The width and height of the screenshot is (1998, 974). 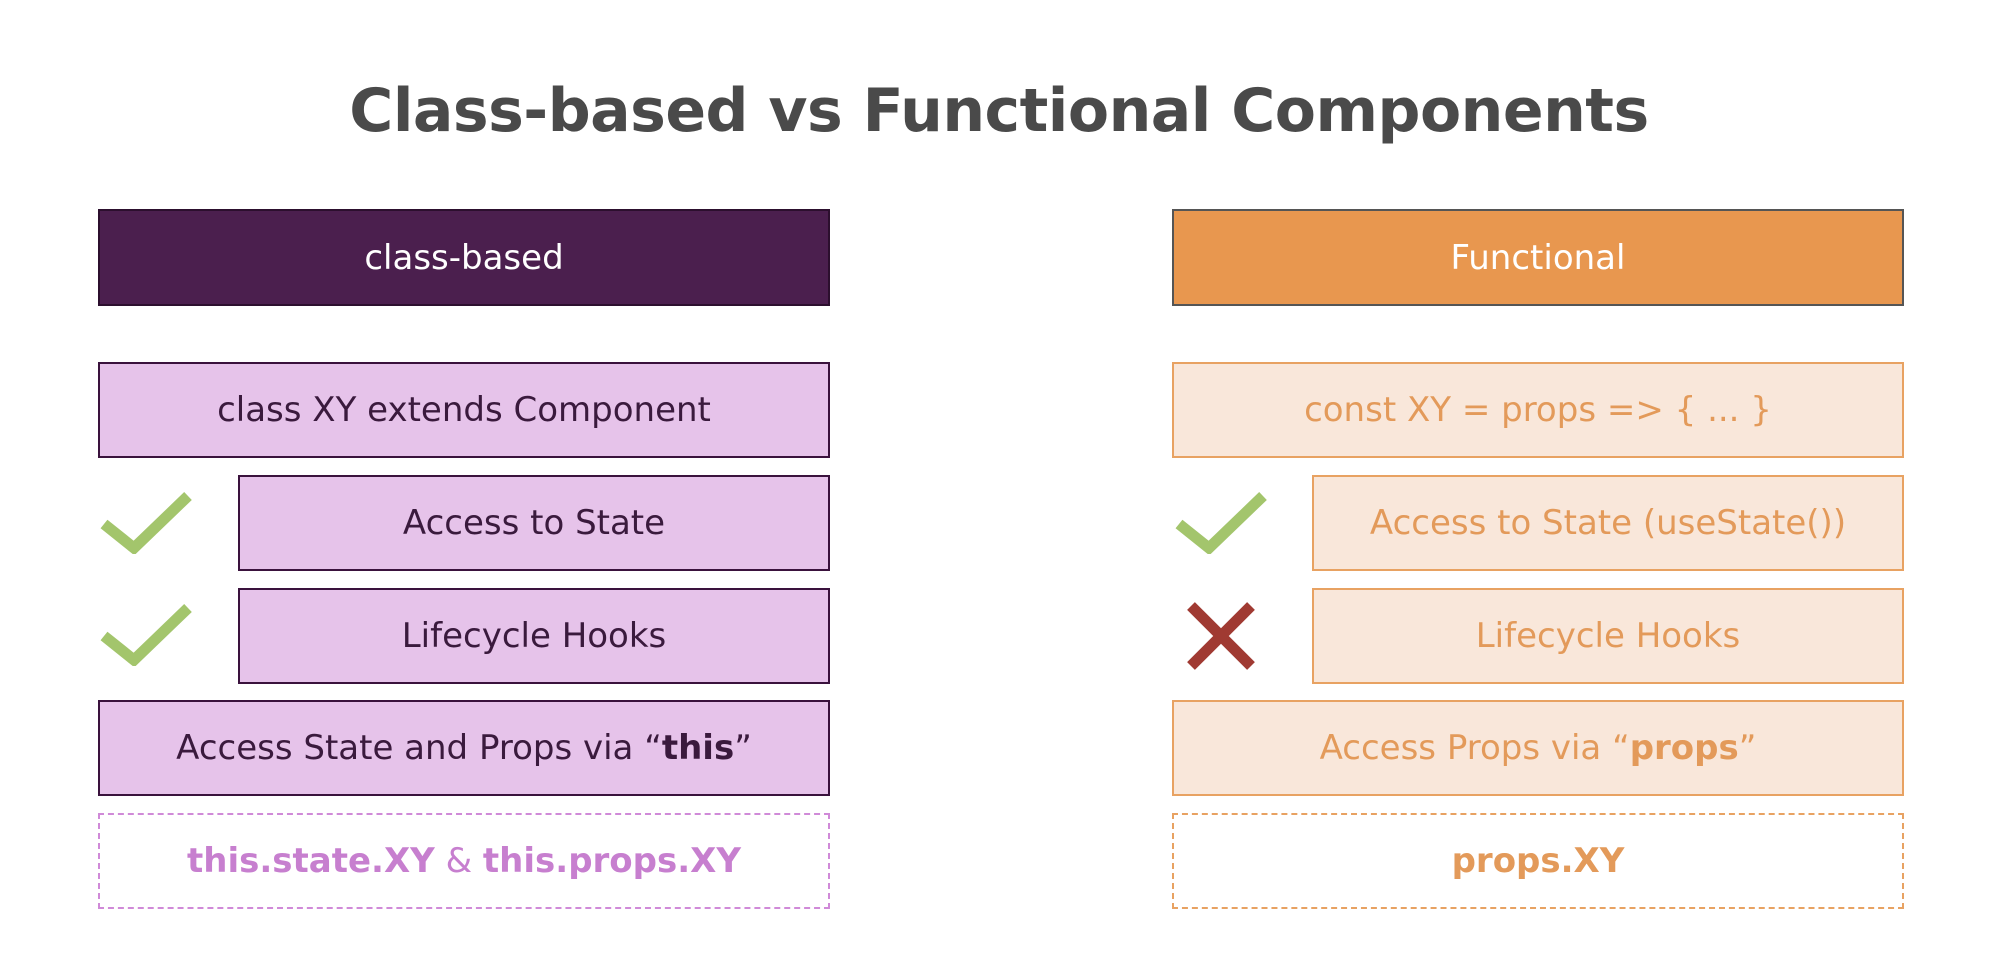 I want to click on functional-lifecycle-box: Lifecycle Hooks, so click(x=1608, y=636).